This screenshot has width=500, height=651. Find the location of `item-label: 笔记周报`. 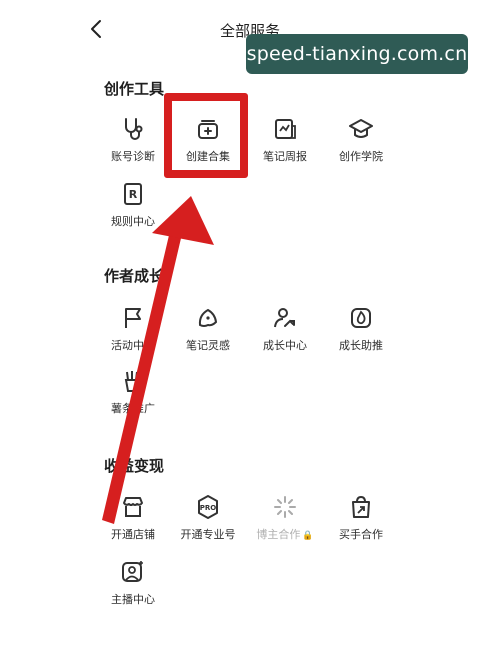

item-label: 笔记周报 is located at coordinates (285, 156).